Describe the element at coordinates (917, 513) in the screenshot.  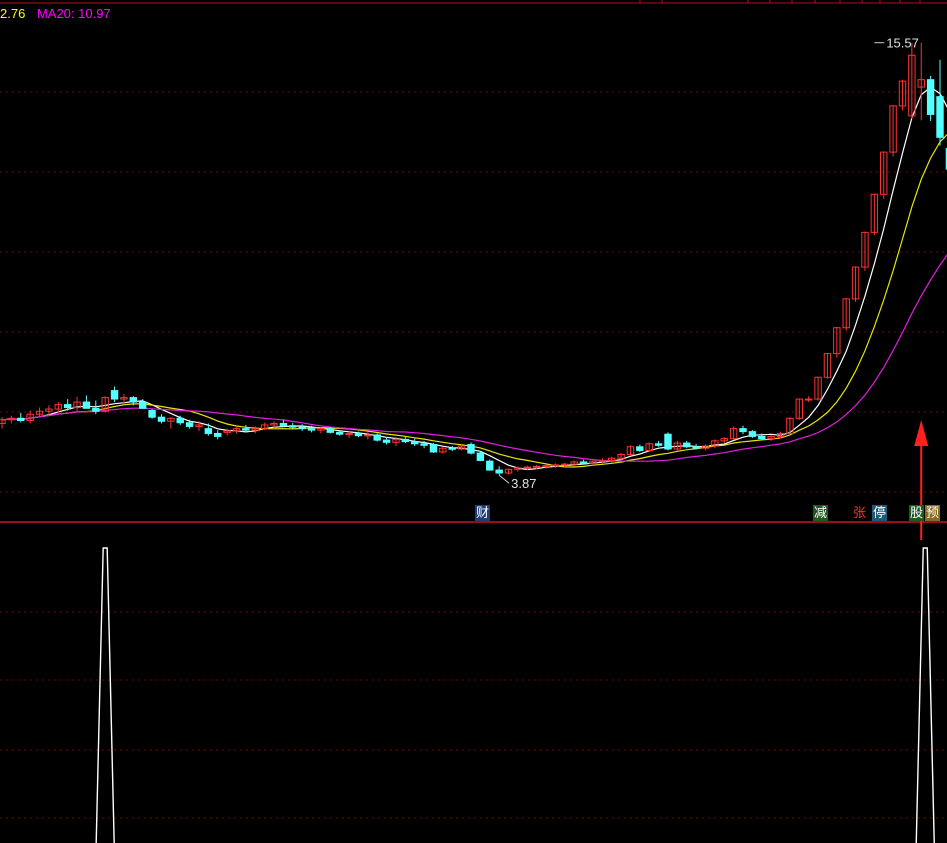
I see `event-tag: 股` at that location.